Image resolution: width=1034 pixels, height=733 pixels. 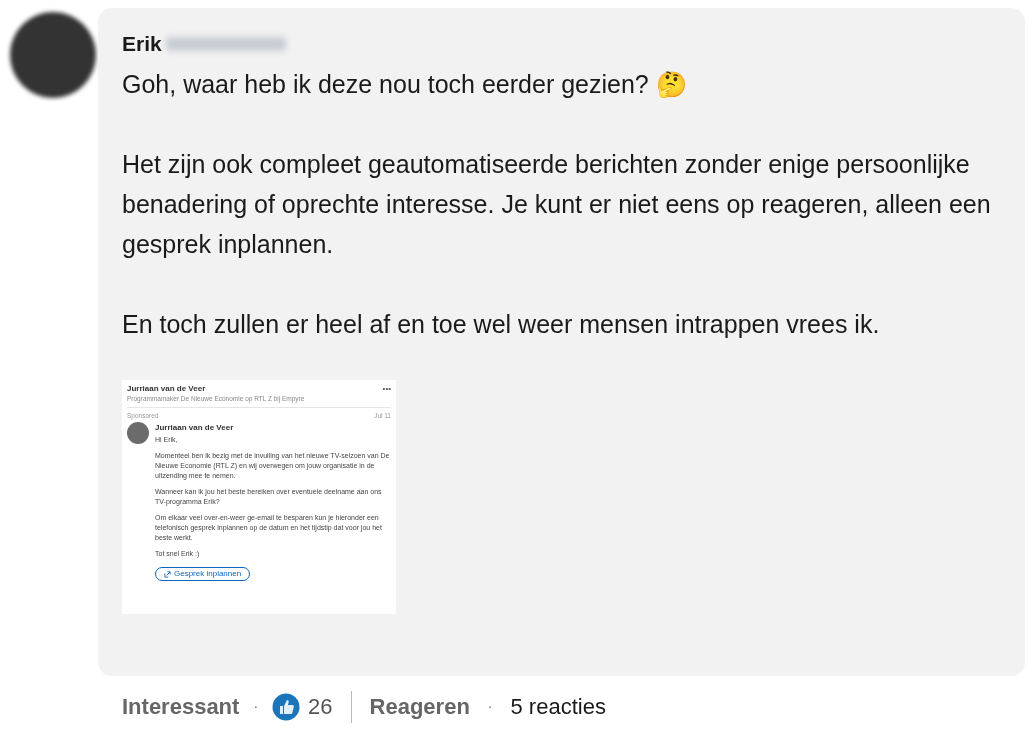 What do you see at coordinates (195, 428) in the screenshot?
I see `sender-name: Jurriaan van de Veer` at bounding box center [195, 428].